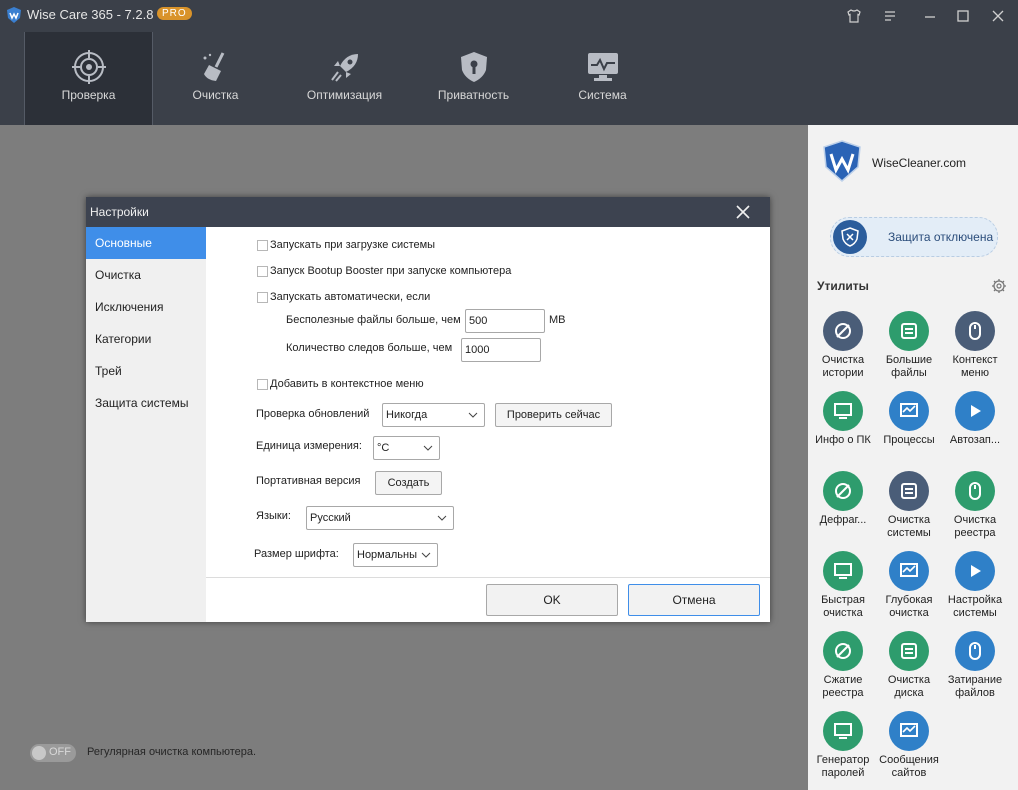 This screenshot has width=1018, height=790. Describe the element at coordinates (146, 339) in the screenshot. I see `settings-tab-categories: Категории` at that location.